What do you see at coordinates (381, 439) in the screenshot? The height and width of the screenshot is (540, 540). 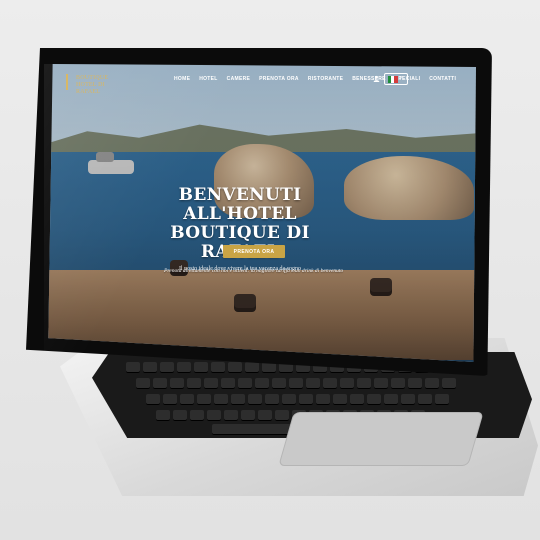 I see `trackpad` at bounding box center [381, 439].